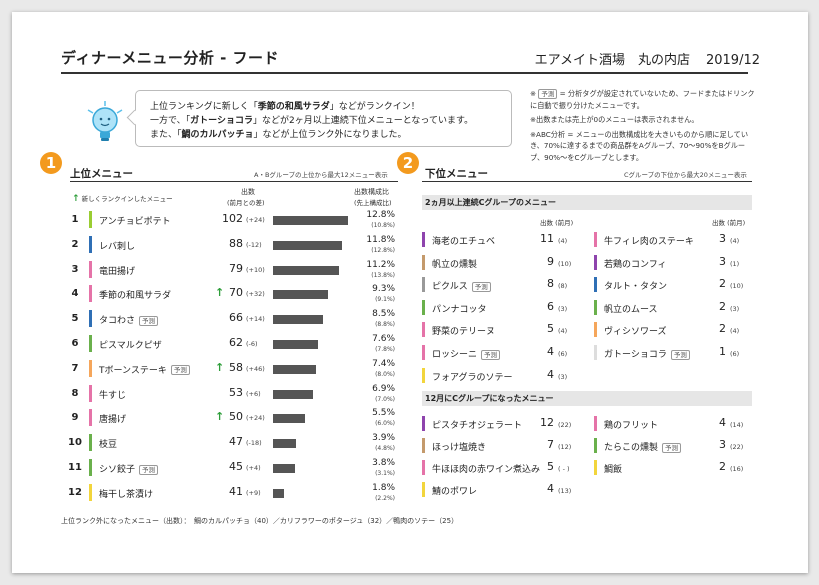 The width and height of the screenshot is (819, 585). I want to click on section-badge-2: 2, so click(408, 163).